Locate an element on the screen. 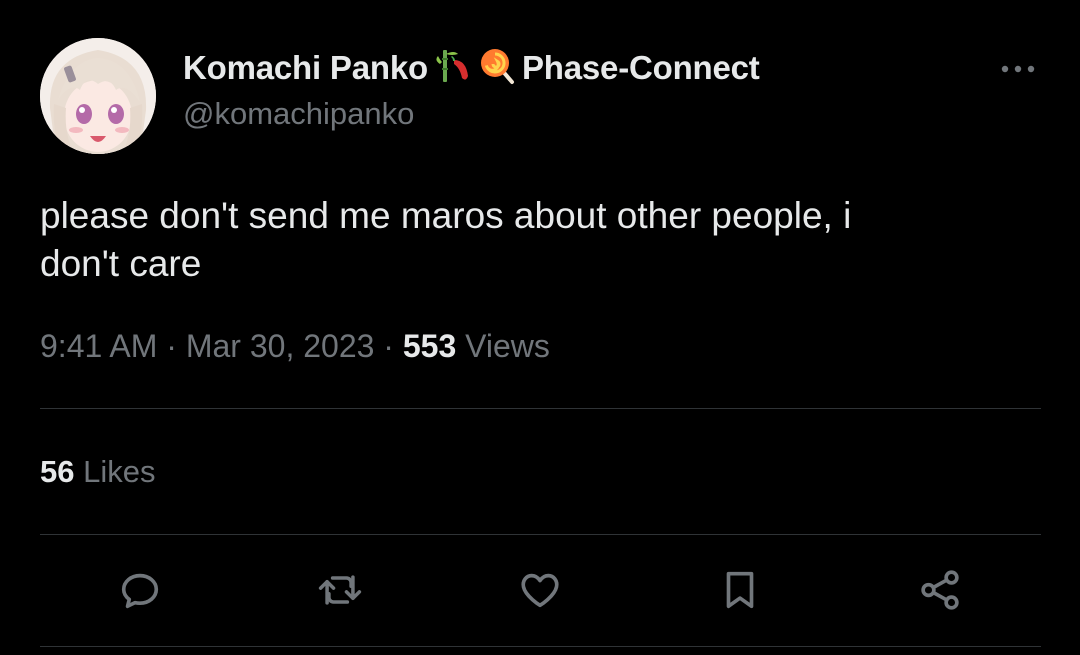 The width and height of the screenshot is (1080, 655). reply-icon is located at coordinates (140, 591).